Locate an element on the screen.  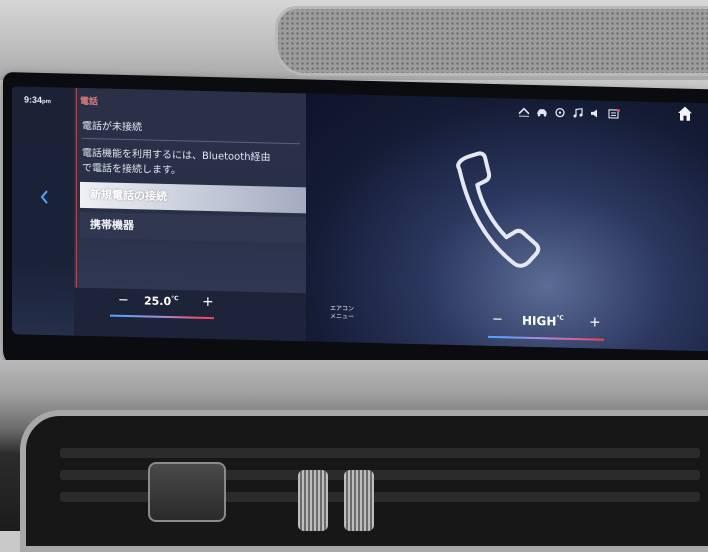
temp-right-gradient-bar is located at coordinates (546, 338).